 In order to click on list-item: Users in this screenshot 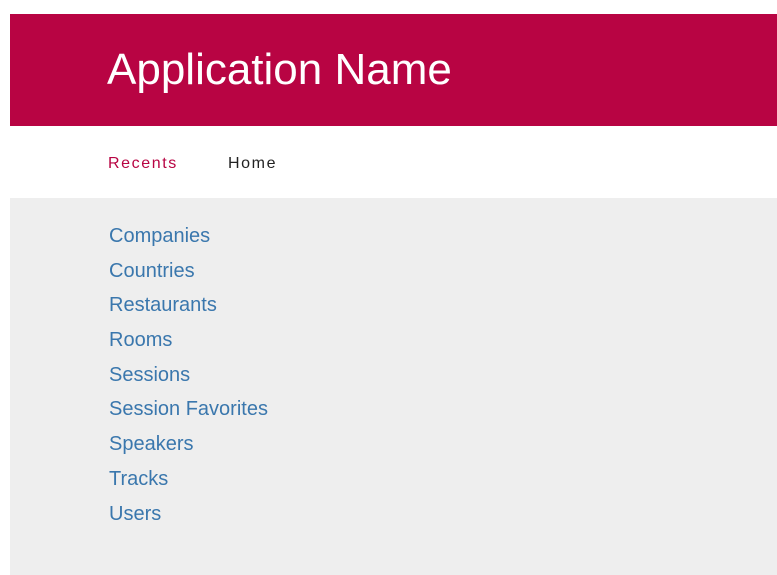, I will do `click(188, 519)`.